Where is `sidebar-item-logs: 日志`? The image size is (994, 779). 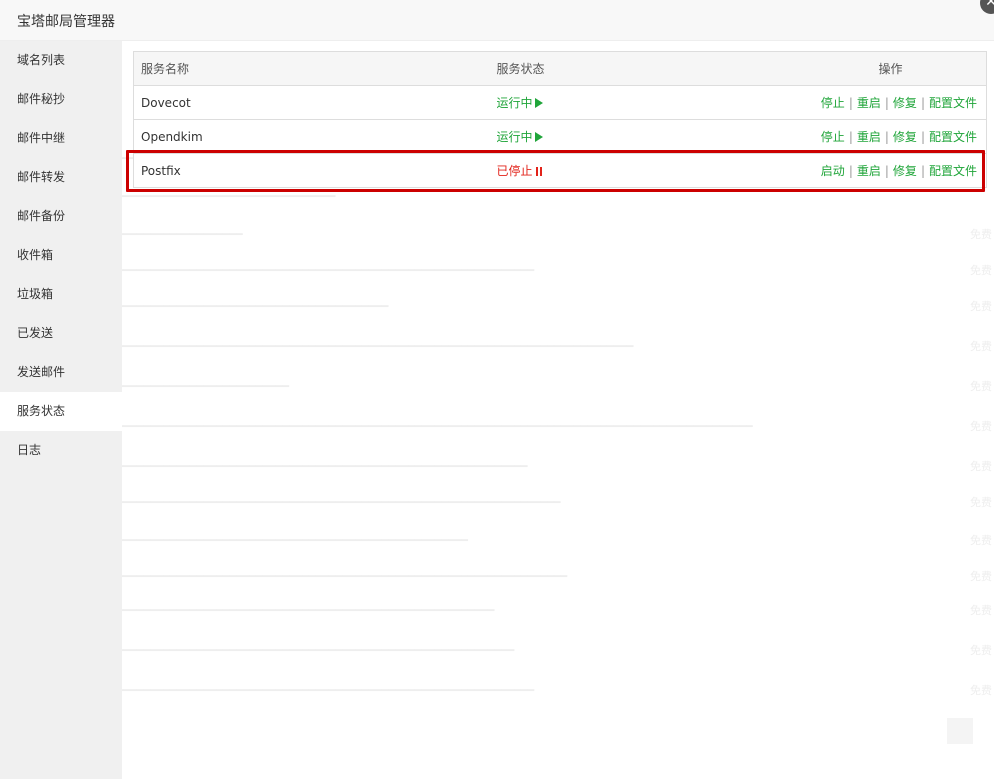 sidebar-item-logs: 日志 is located at coordinates (61, 450).